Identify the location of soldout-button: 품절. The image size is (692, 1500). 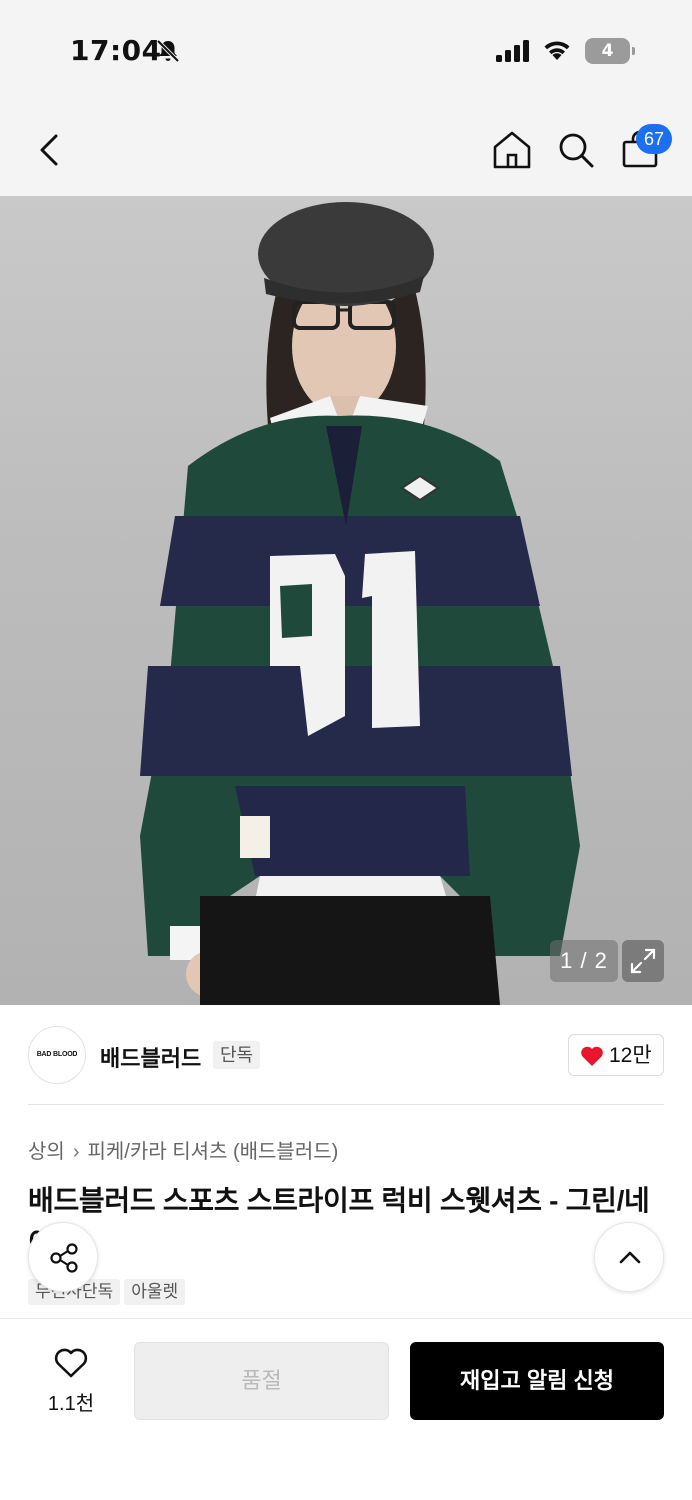
(261, 1381).